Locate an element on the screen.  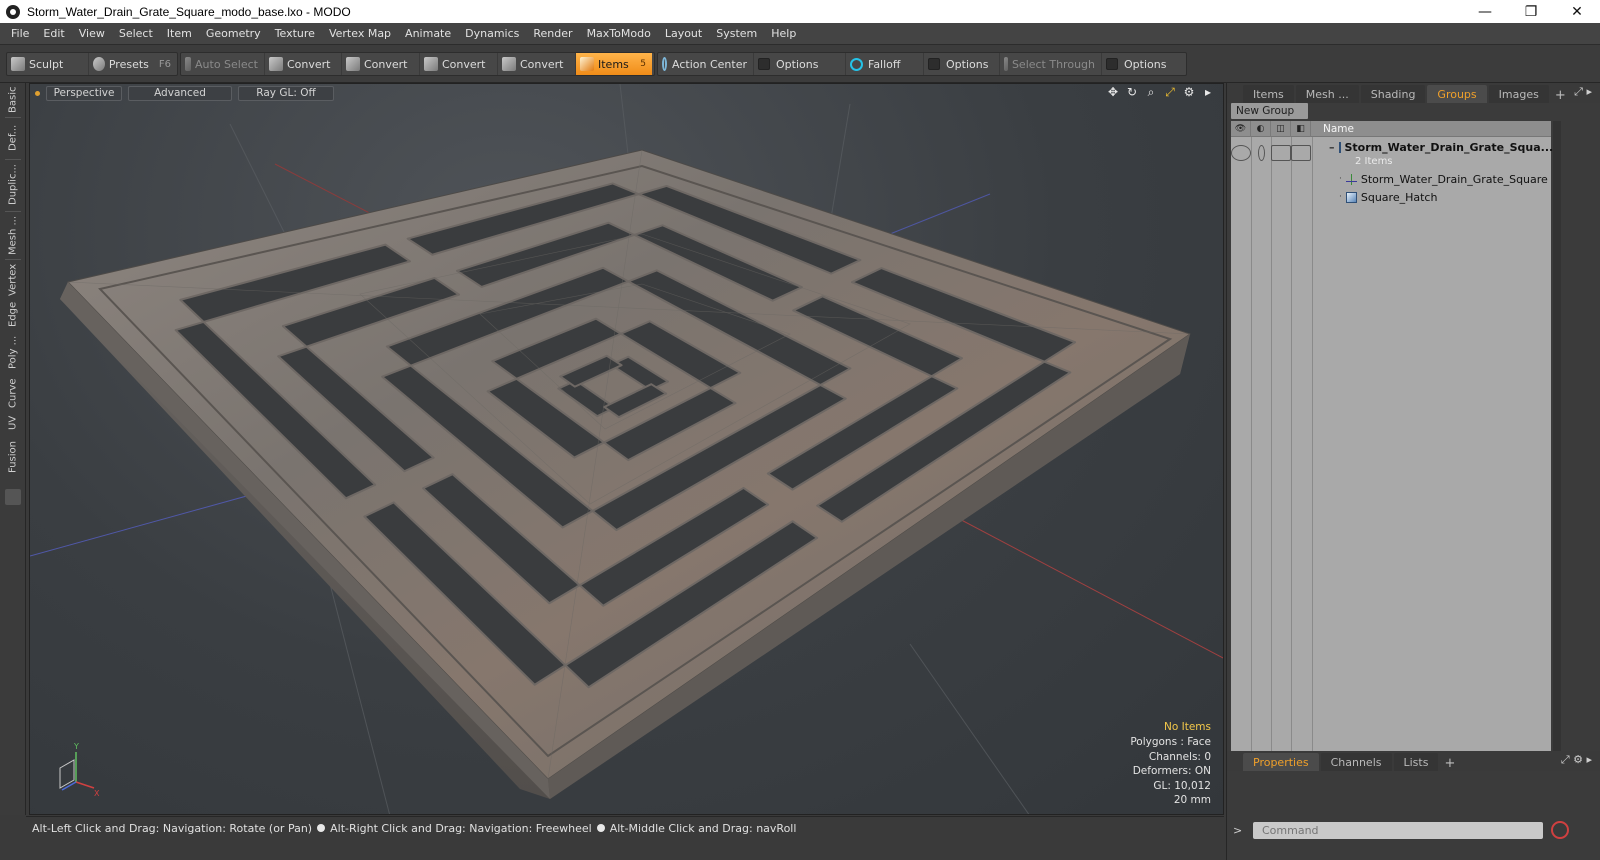
falloff-button: Falloff is located at coordinates (885, 64).